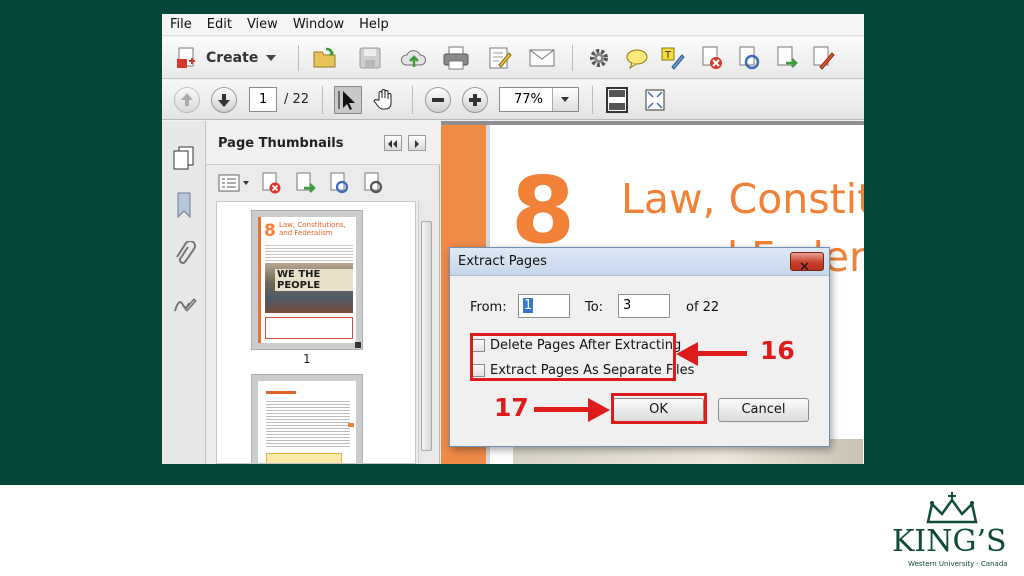  What do you see at coordinates (719, 353) in the screenshot?
I see `arrow-16-shaft` at bounding box center [719, 353].